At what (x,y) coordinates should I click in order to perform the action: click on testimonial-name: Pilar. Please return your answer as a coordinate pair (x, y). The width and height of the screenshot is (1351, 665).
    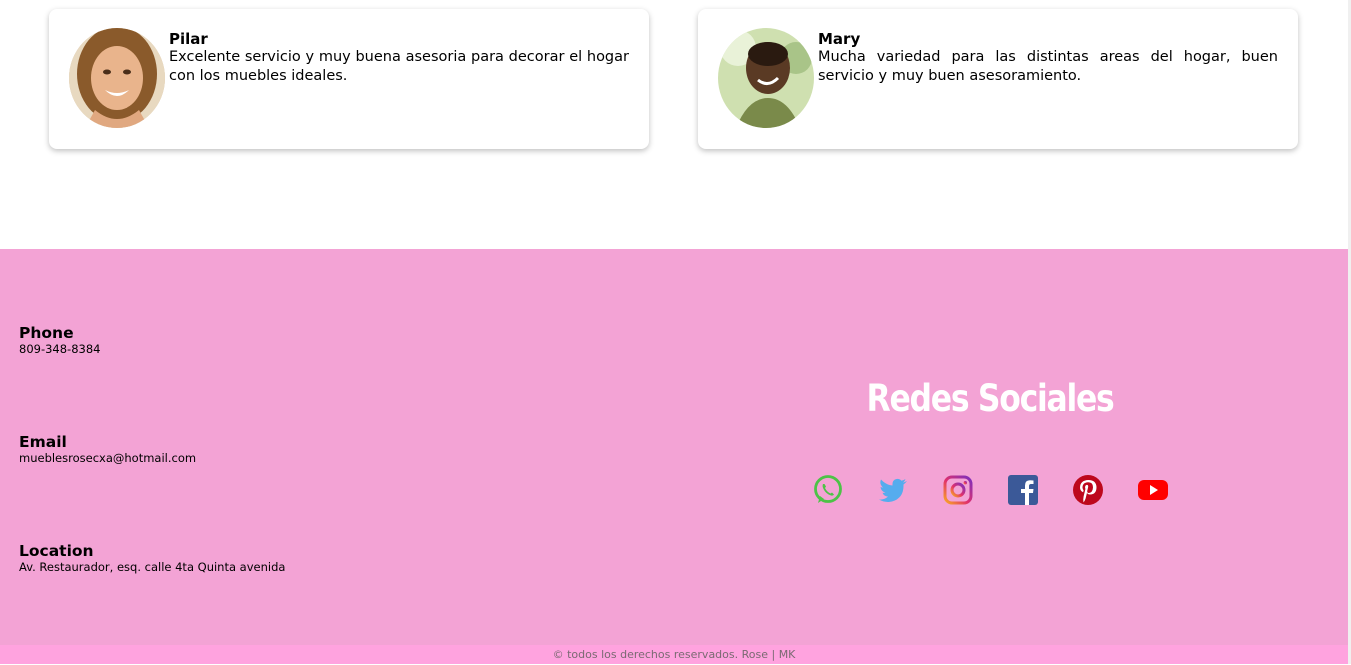
    Looking at the image, I should click on (188, 39).